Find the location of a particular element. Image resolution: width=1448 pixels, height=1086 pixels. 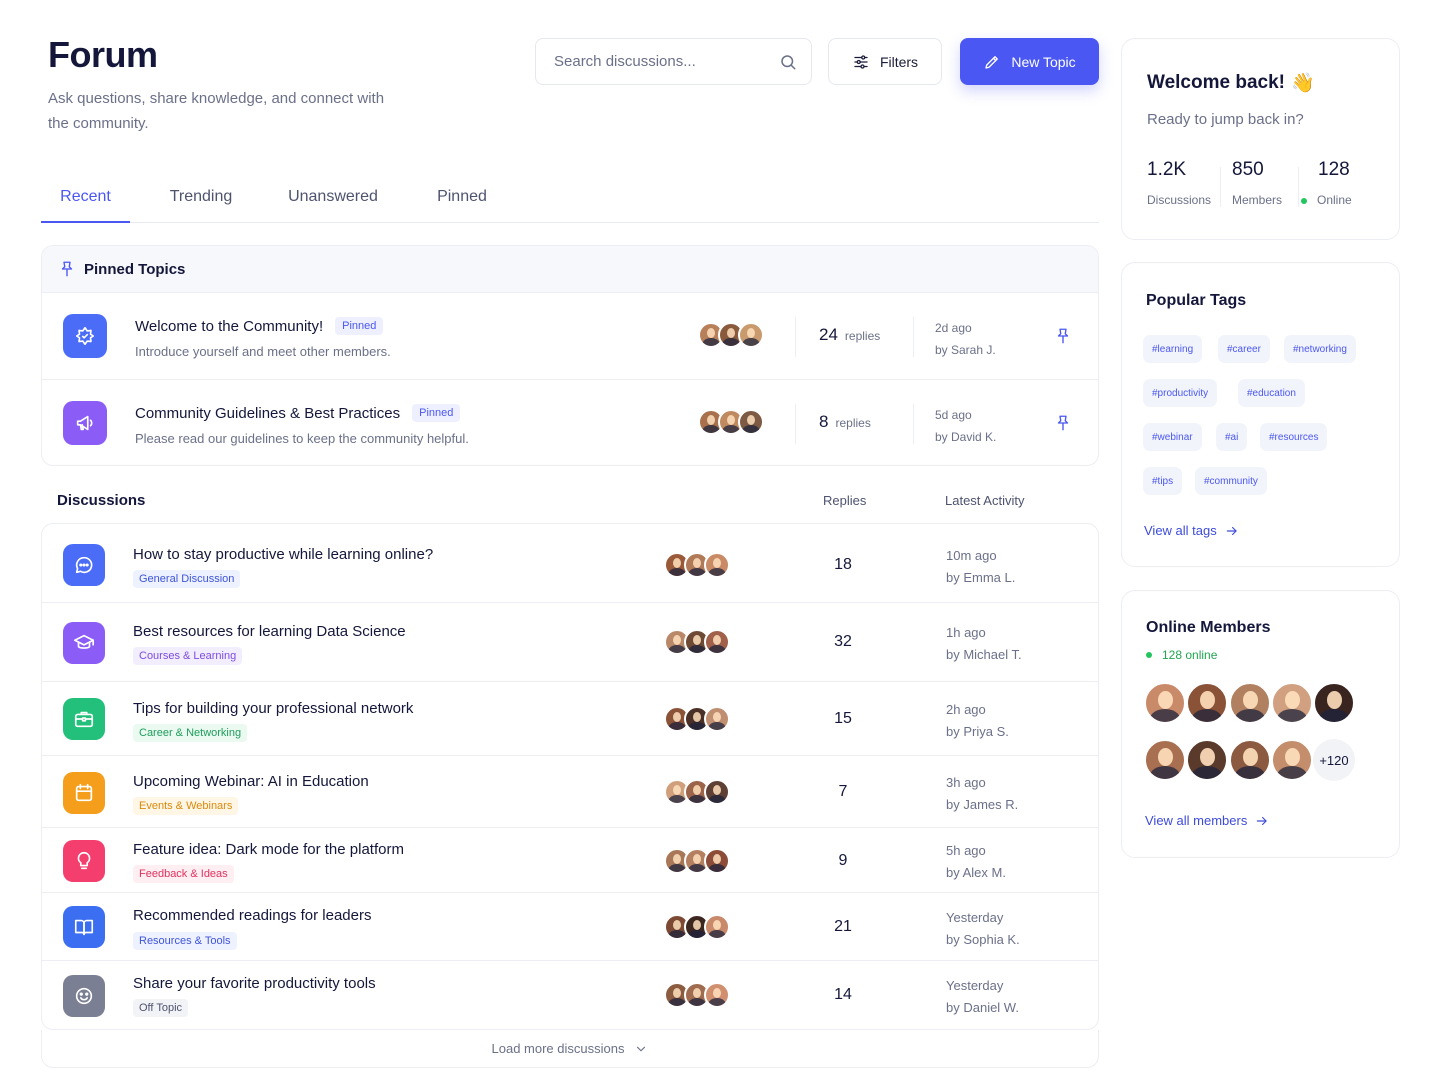

tag-chip: #productivity is located at coordinates (1180, 393).